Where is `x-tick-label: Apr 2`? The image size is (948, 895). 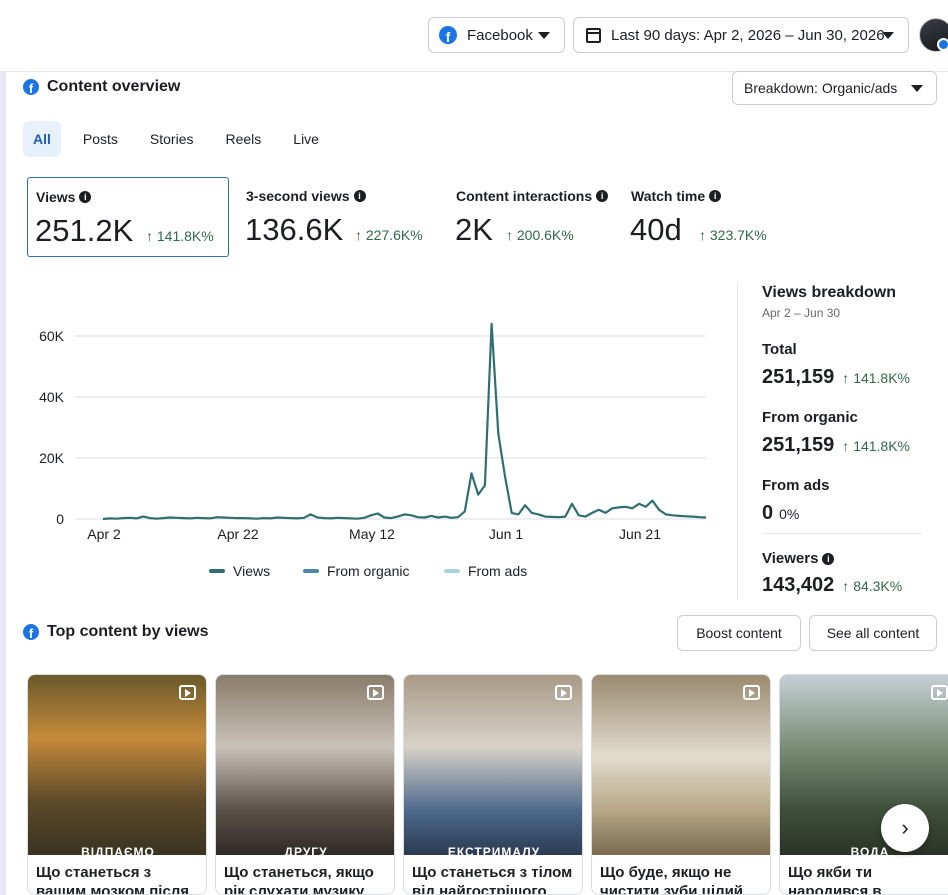
x-tick-label: Apr 2 is located at coordinates (104, 534).